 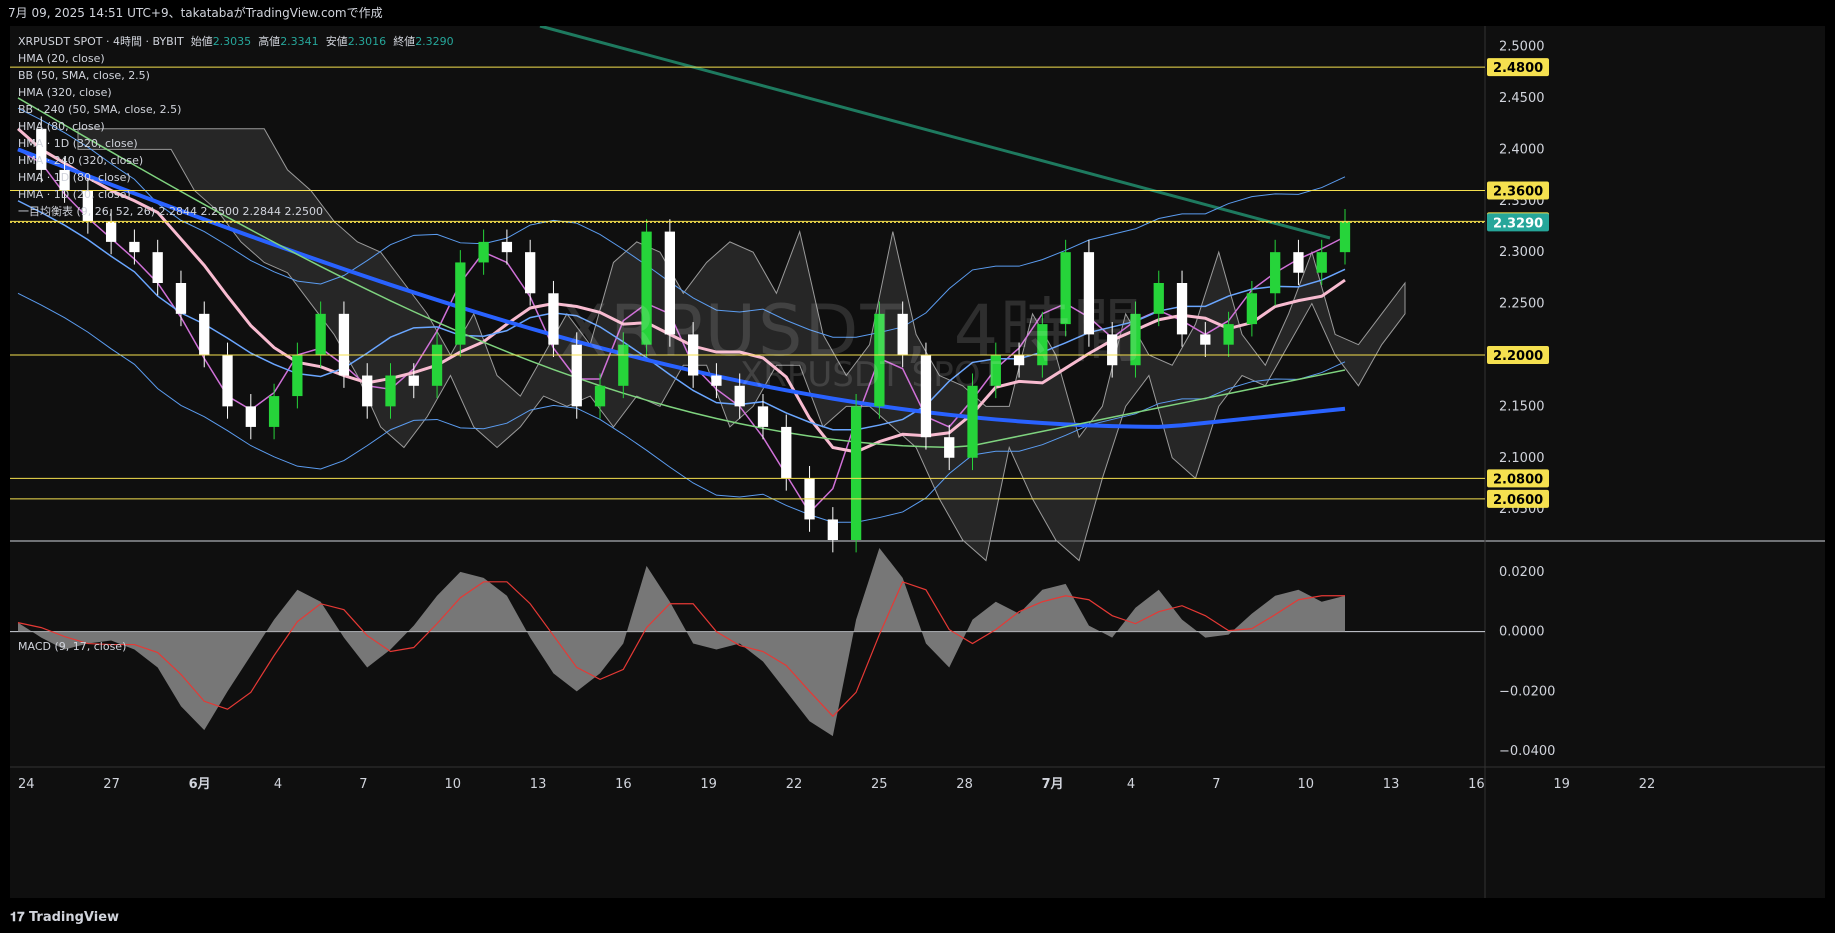 I want to click on open-label: 始値, so click(x=201, y=41).